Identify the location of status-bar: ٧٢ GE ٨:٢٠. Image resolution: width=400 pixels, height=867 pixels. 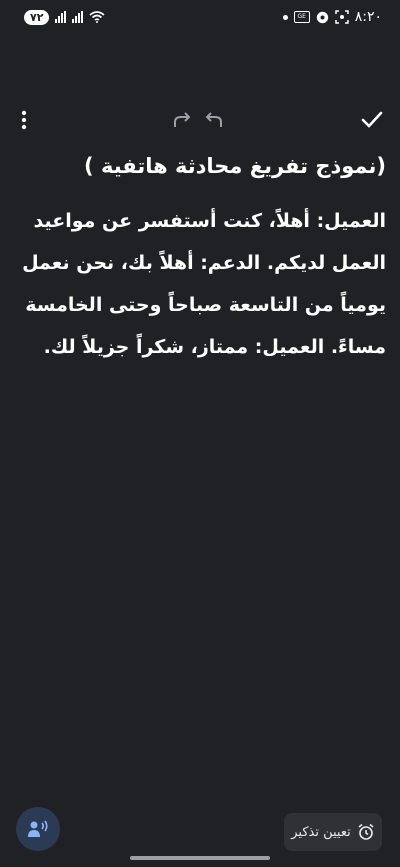
(200, 17).